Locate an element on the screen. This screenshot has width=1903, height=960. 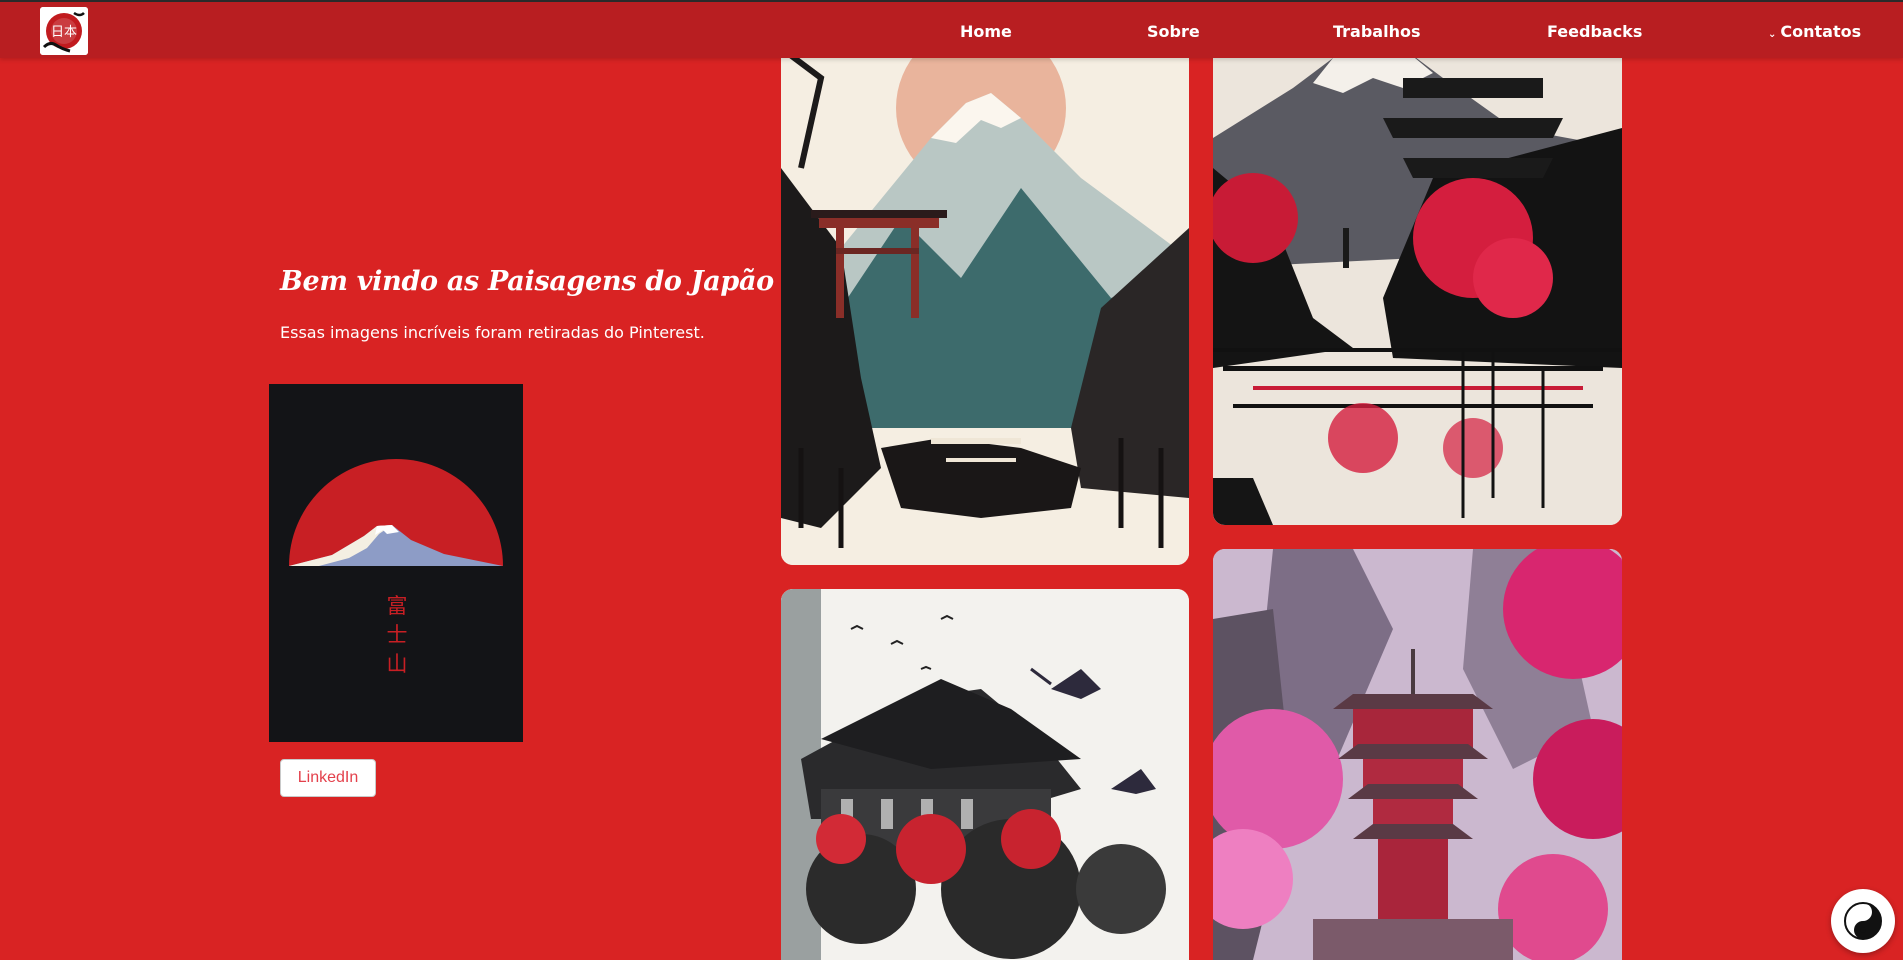
site-logo: 日本 is located at coordinates (64, 31).